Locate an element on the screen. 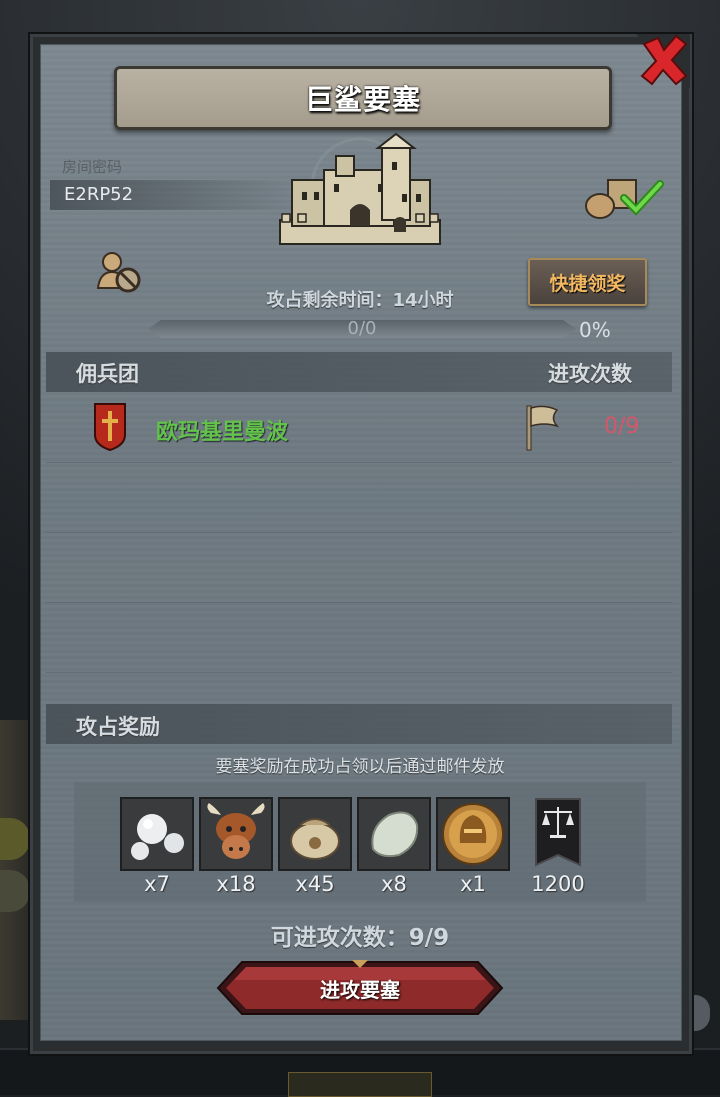  reward-item-stone is located at coordinates (394, 834).